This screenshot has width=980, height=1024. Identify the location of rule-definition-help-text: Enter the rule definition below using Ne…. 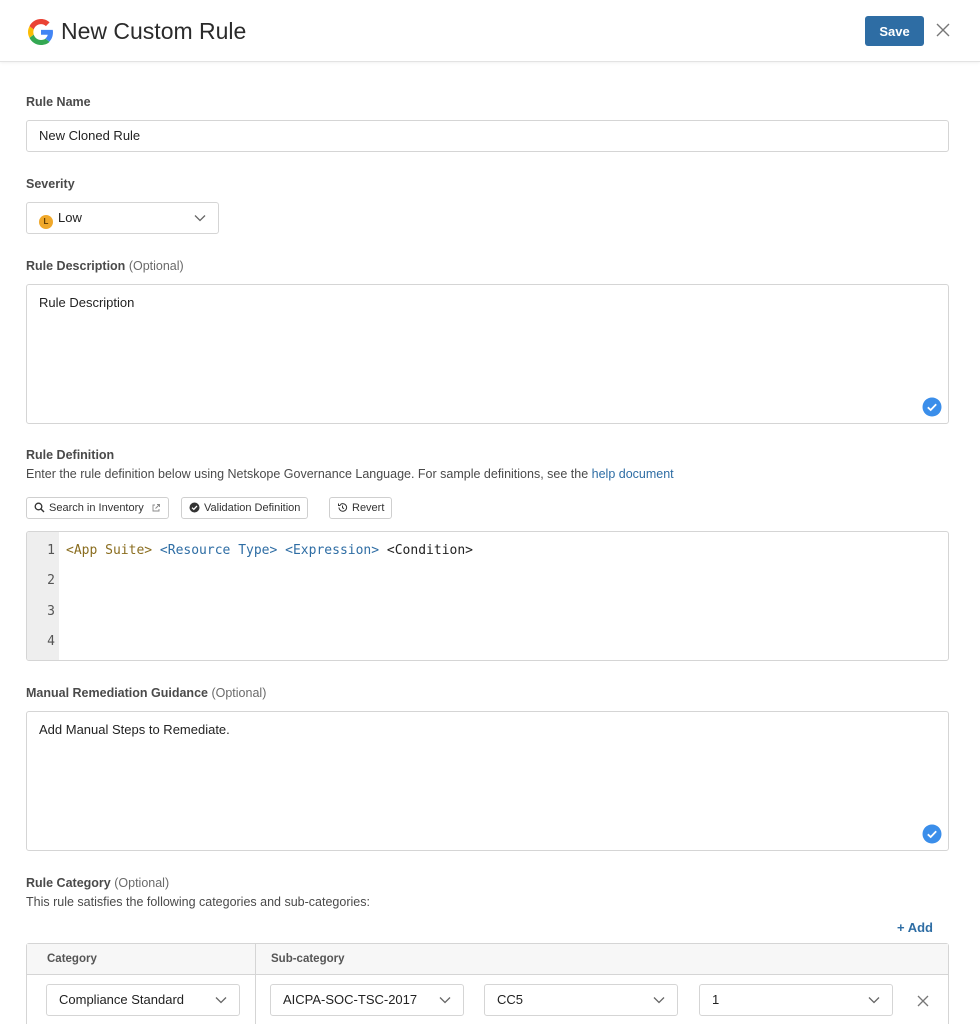
(307, 474).